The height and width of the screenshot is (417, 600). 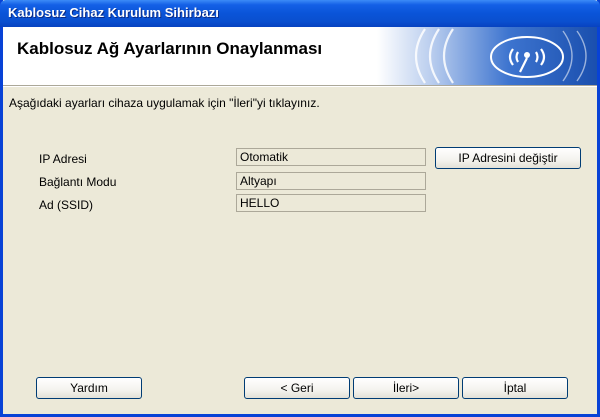 I want to click on header-divider, so click(x=300, y=86).